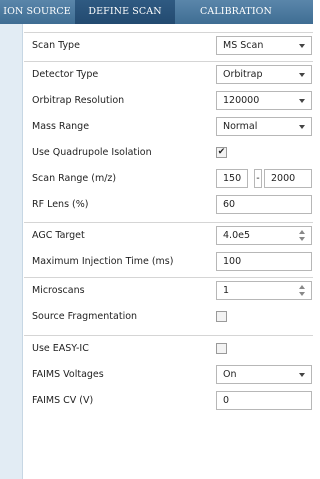 This screenshot has width=320, height=479. What do you see at coordinates (226, 290) in the screenshot?
I see `microscans-value: 1` at bounding box center [226, 290].